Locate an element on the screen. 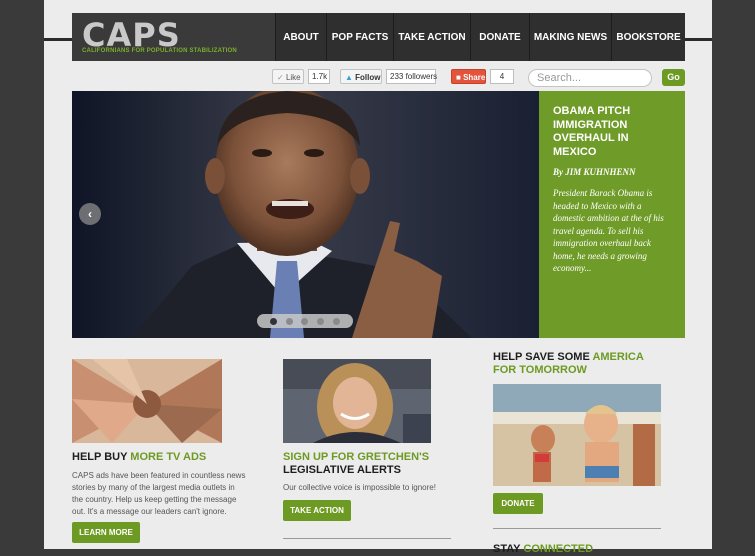 This screenshot has width=755, height=556. take-action-button: TAKE ACTION is located at coordinates (317, 510).